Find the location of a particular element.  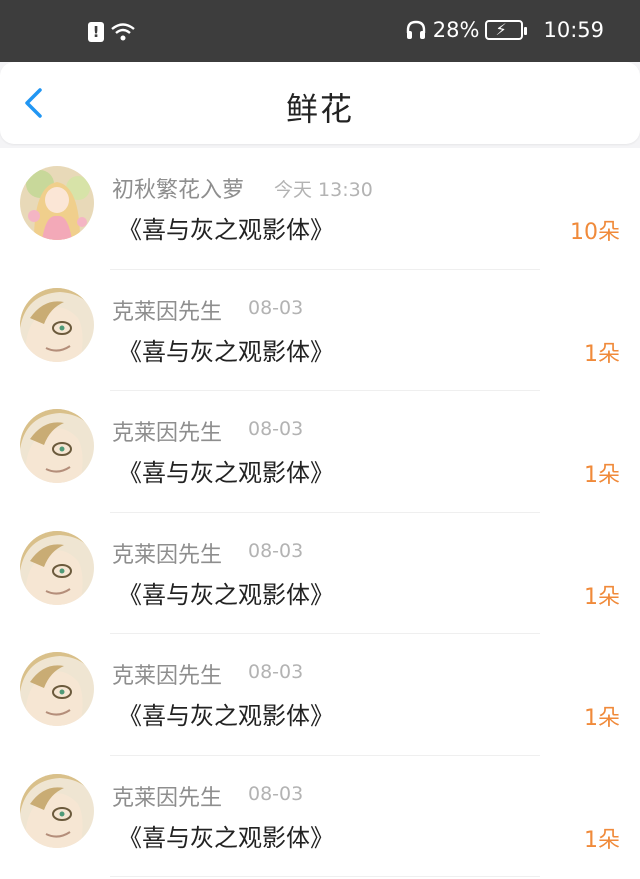

battery-charging-icon: ⚡ is located at coordinates (506, 30).